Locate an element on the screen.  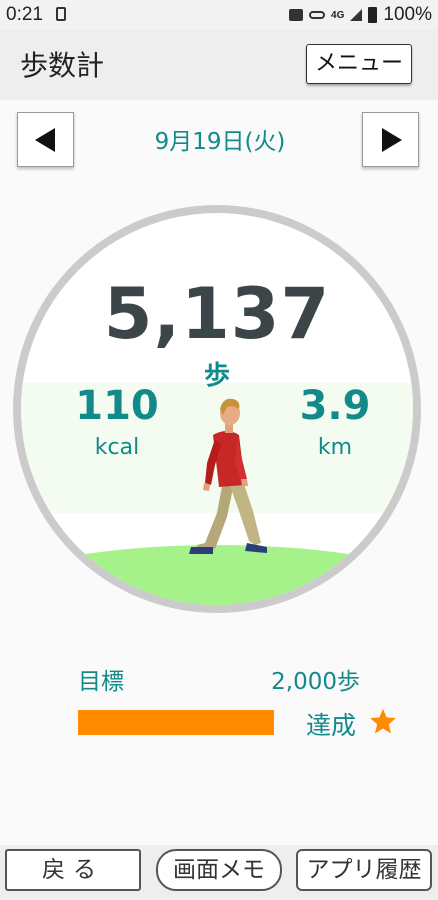
status-icons: 4G 100% is located at coordinates (360, 15).